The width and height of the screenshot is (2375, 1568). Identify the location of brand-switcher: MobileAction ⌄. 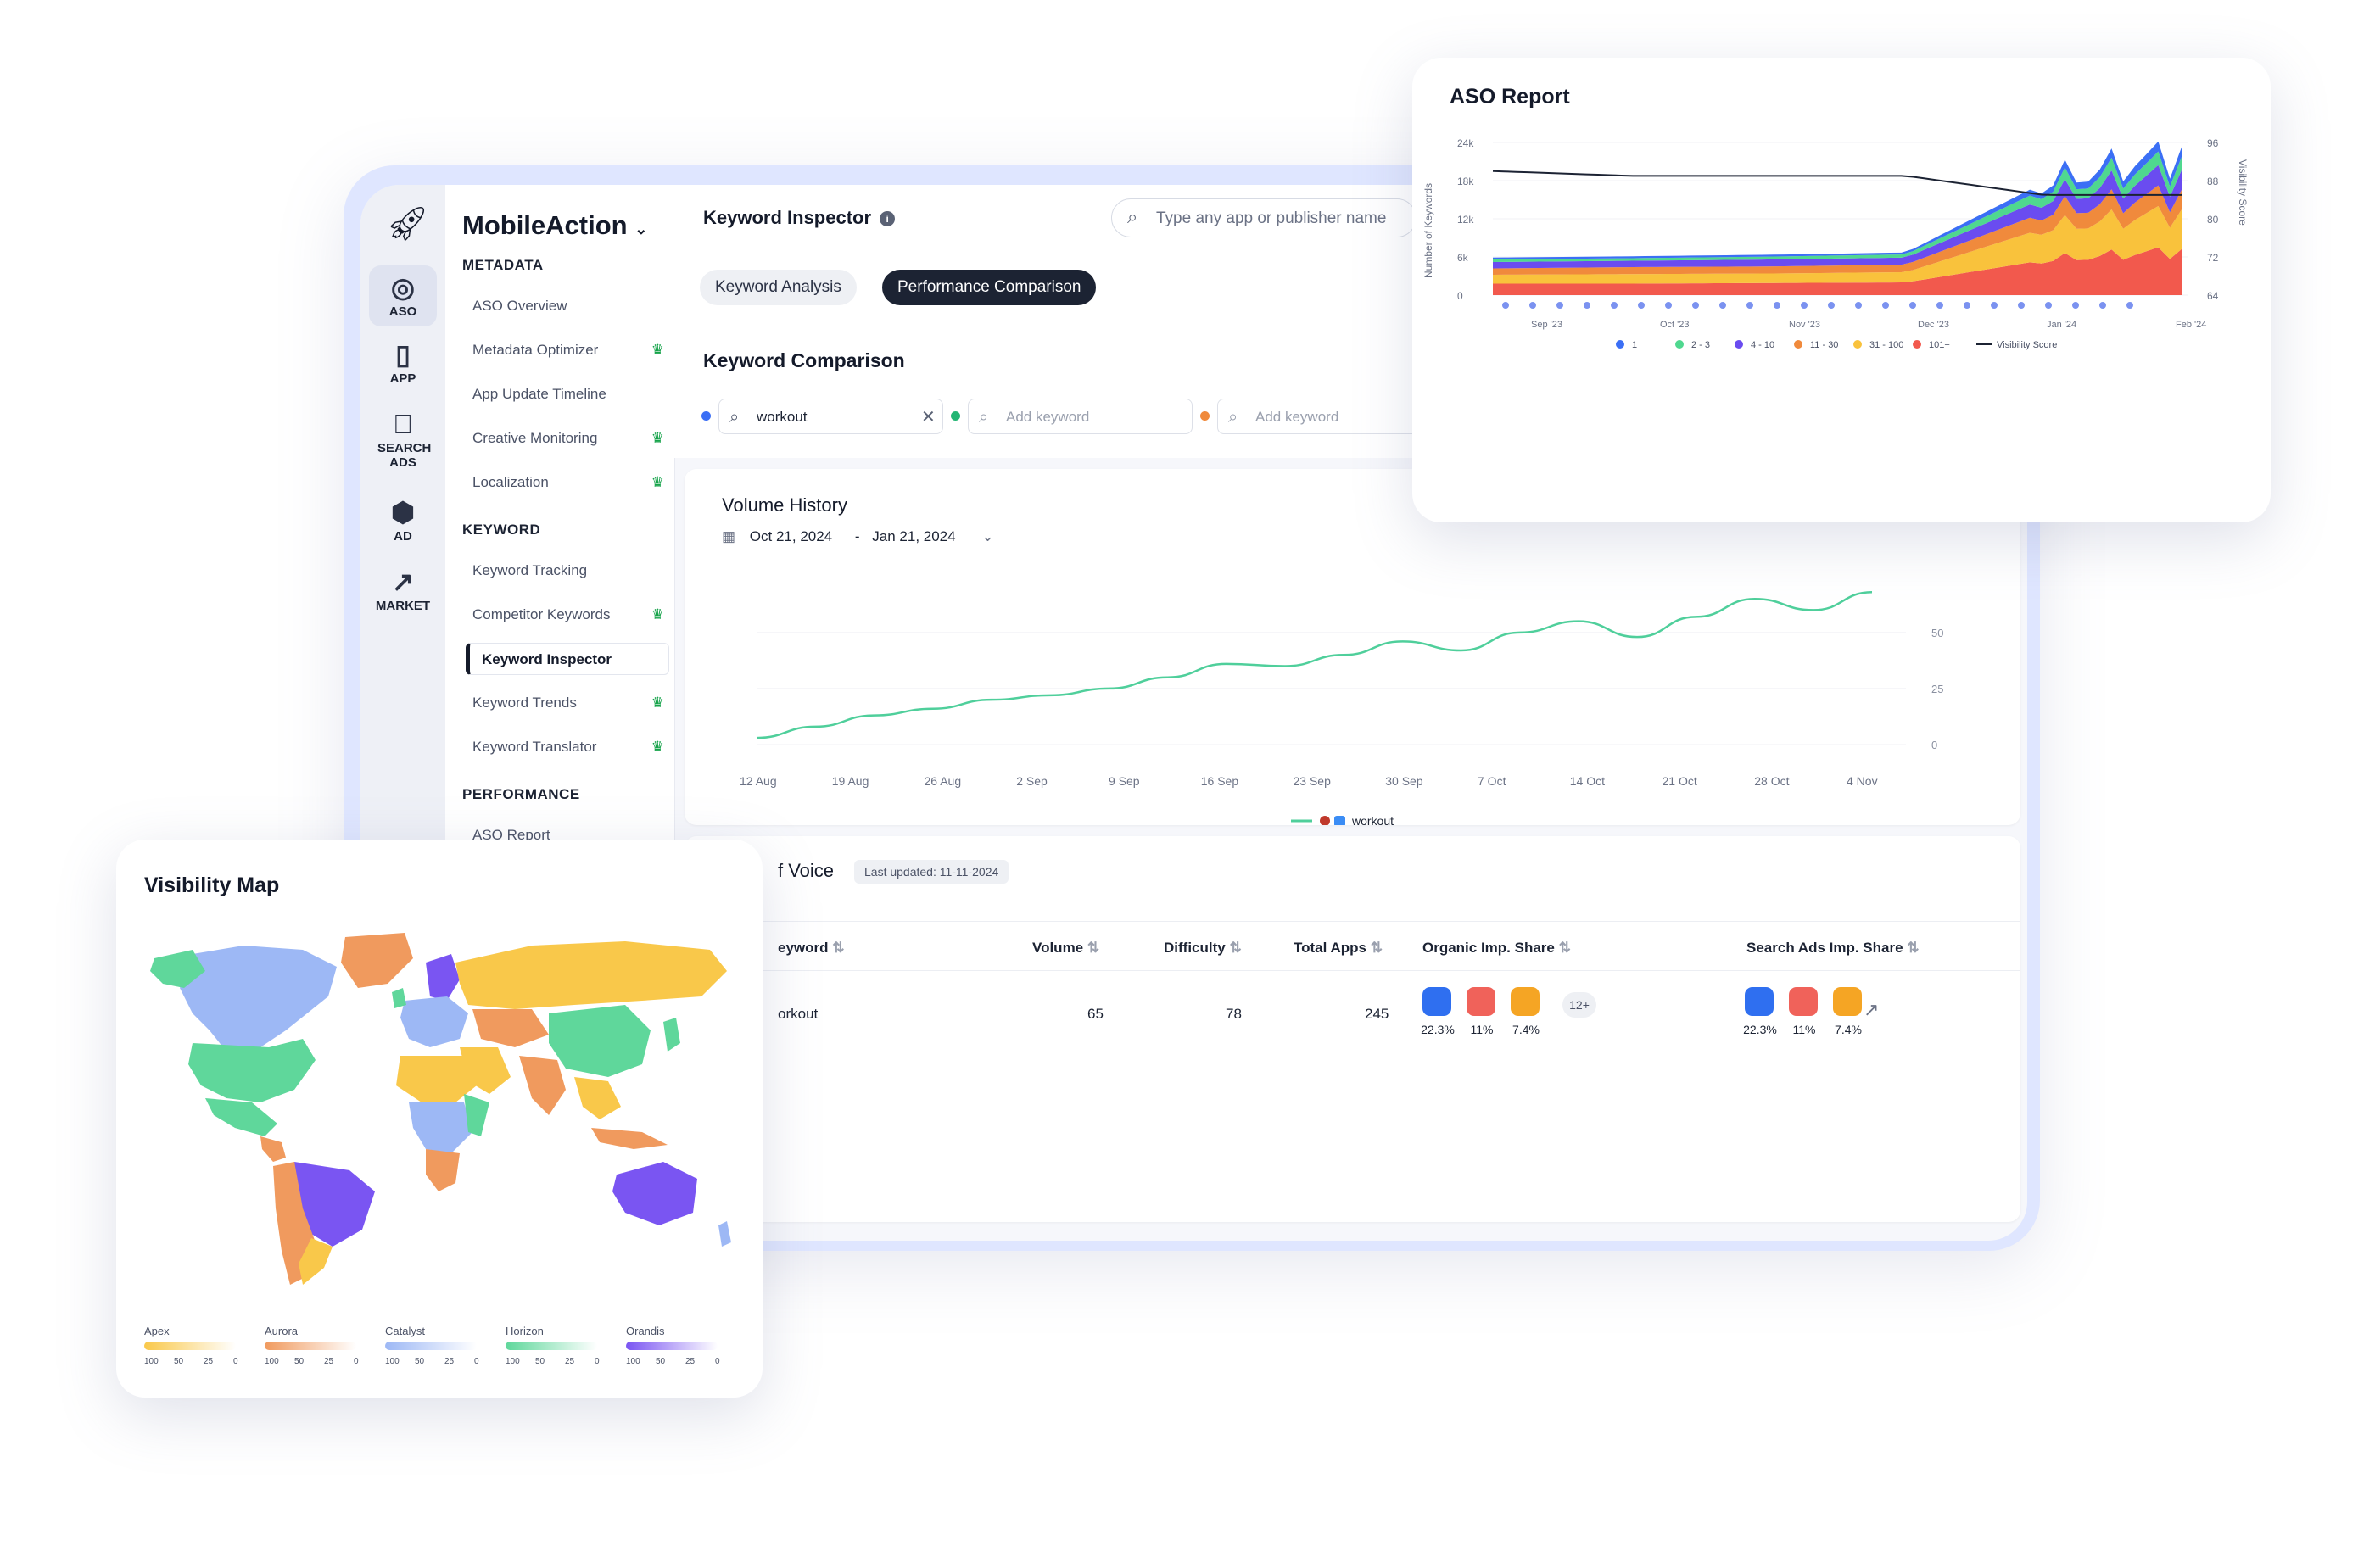
(554, 225).